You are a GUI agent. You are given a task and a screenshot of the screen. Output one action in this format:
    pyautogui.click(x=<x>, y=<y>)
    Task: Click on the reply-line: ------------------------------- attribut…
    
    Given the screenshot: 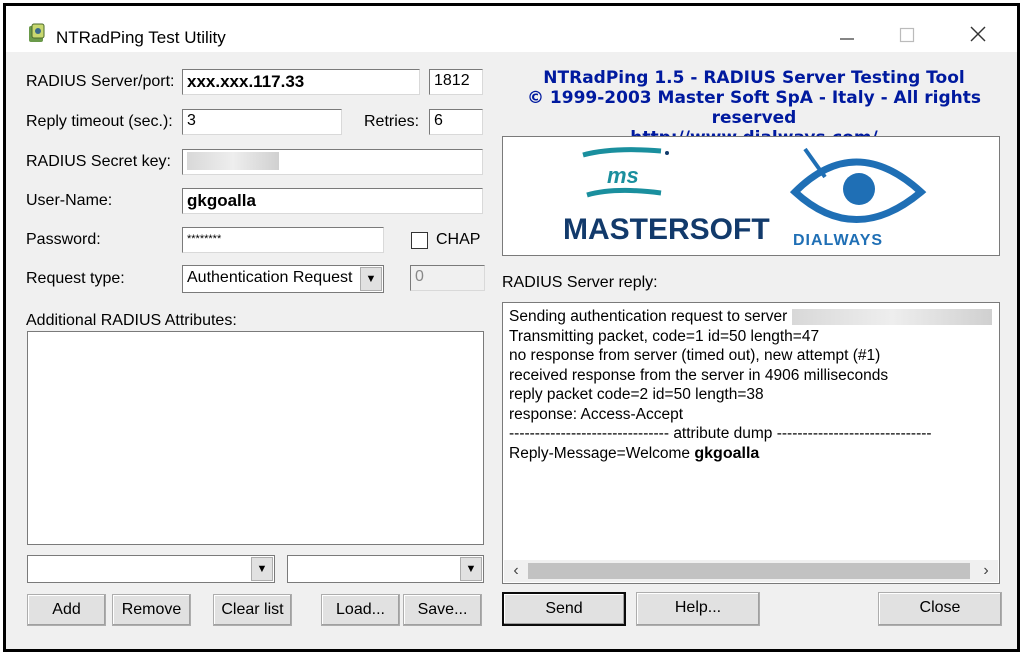 What is the action you would take?
    pyautogui.click(x=720, y=433)
    